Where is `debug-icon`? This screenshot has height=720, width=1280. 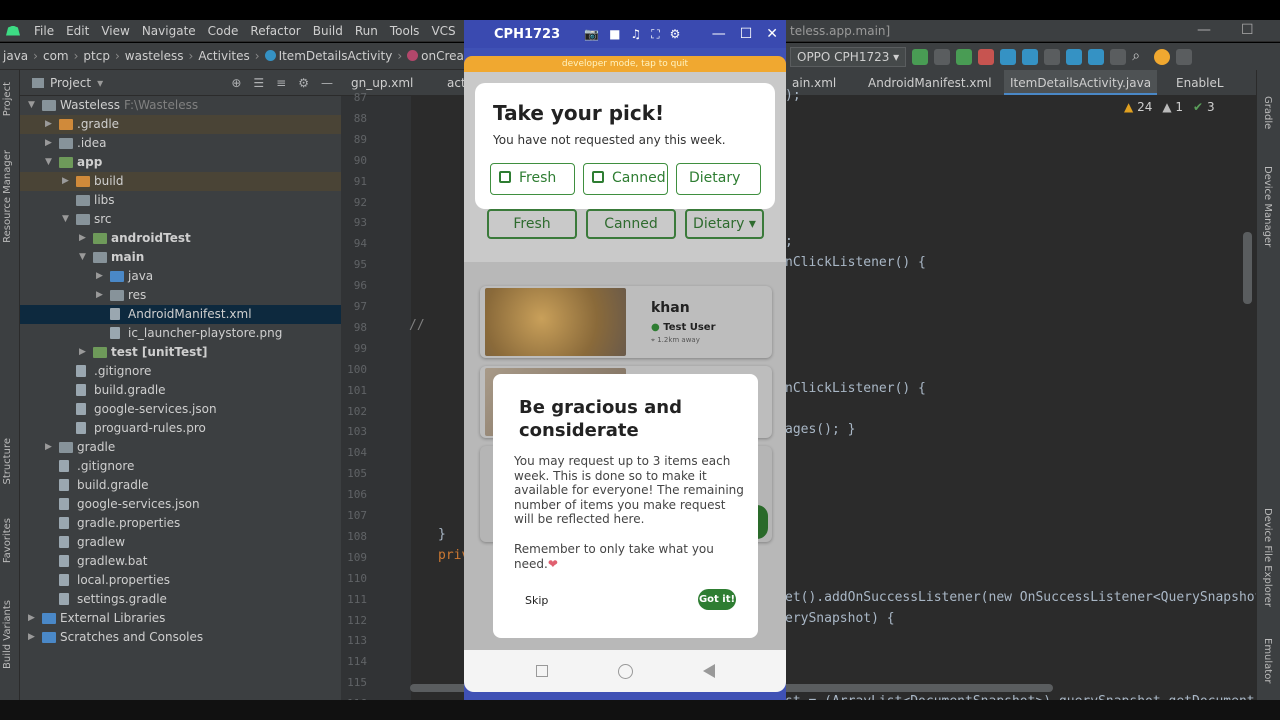 debug-icon is located at coordinates (964, 56).